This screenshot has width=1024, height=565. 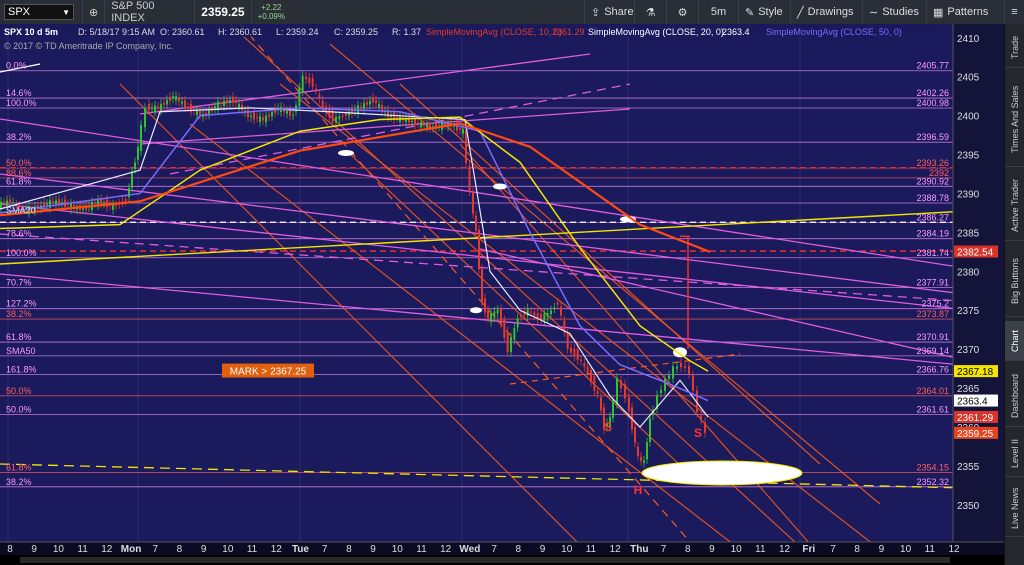 I want to click on x-tick-label: 8, so click(x=180, y=549).